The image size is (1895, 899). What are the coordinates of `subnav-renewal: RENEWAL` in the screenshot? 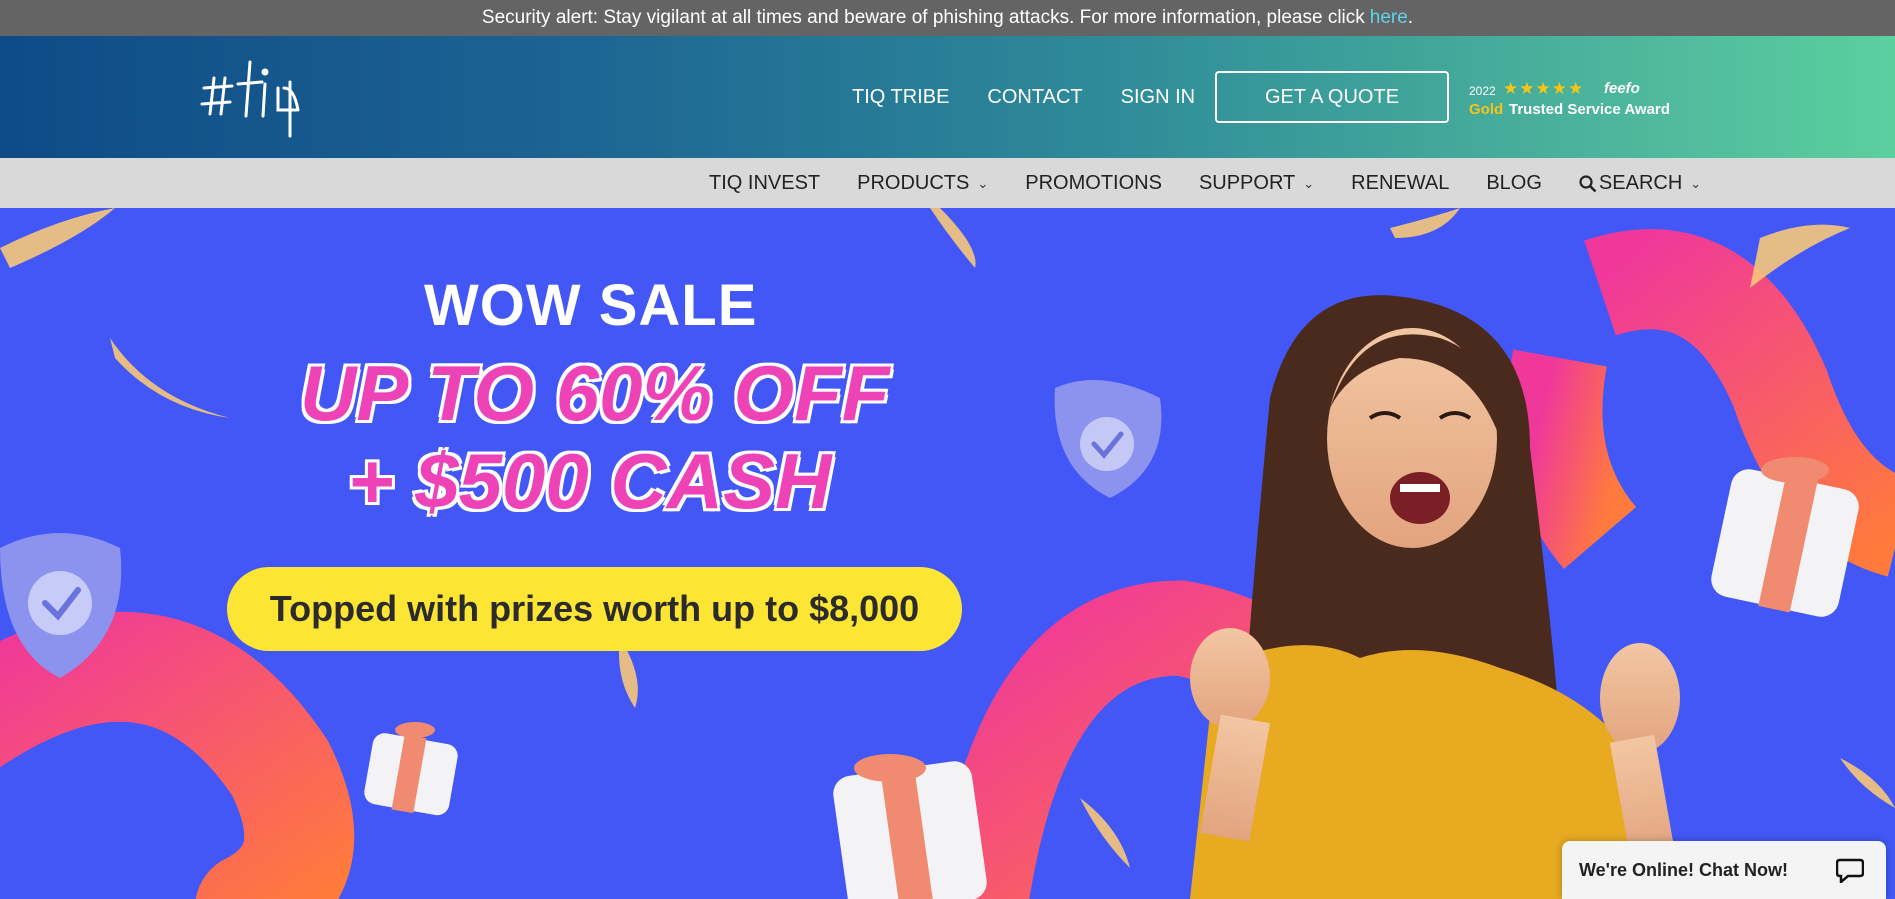 It's located at (1400, 183).